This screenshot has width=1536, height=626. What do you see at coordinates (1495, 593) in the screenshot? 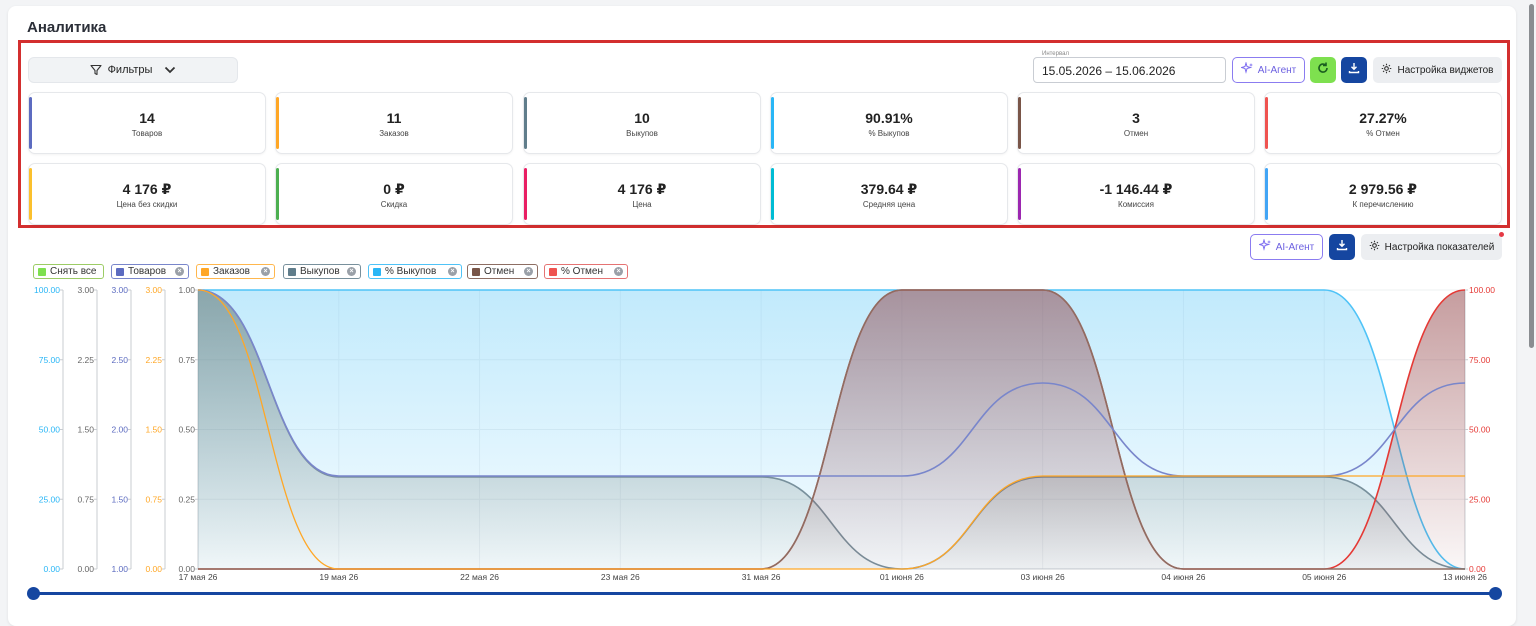
I see `range-slider-end-handle` at bounding box center [1495, 593].